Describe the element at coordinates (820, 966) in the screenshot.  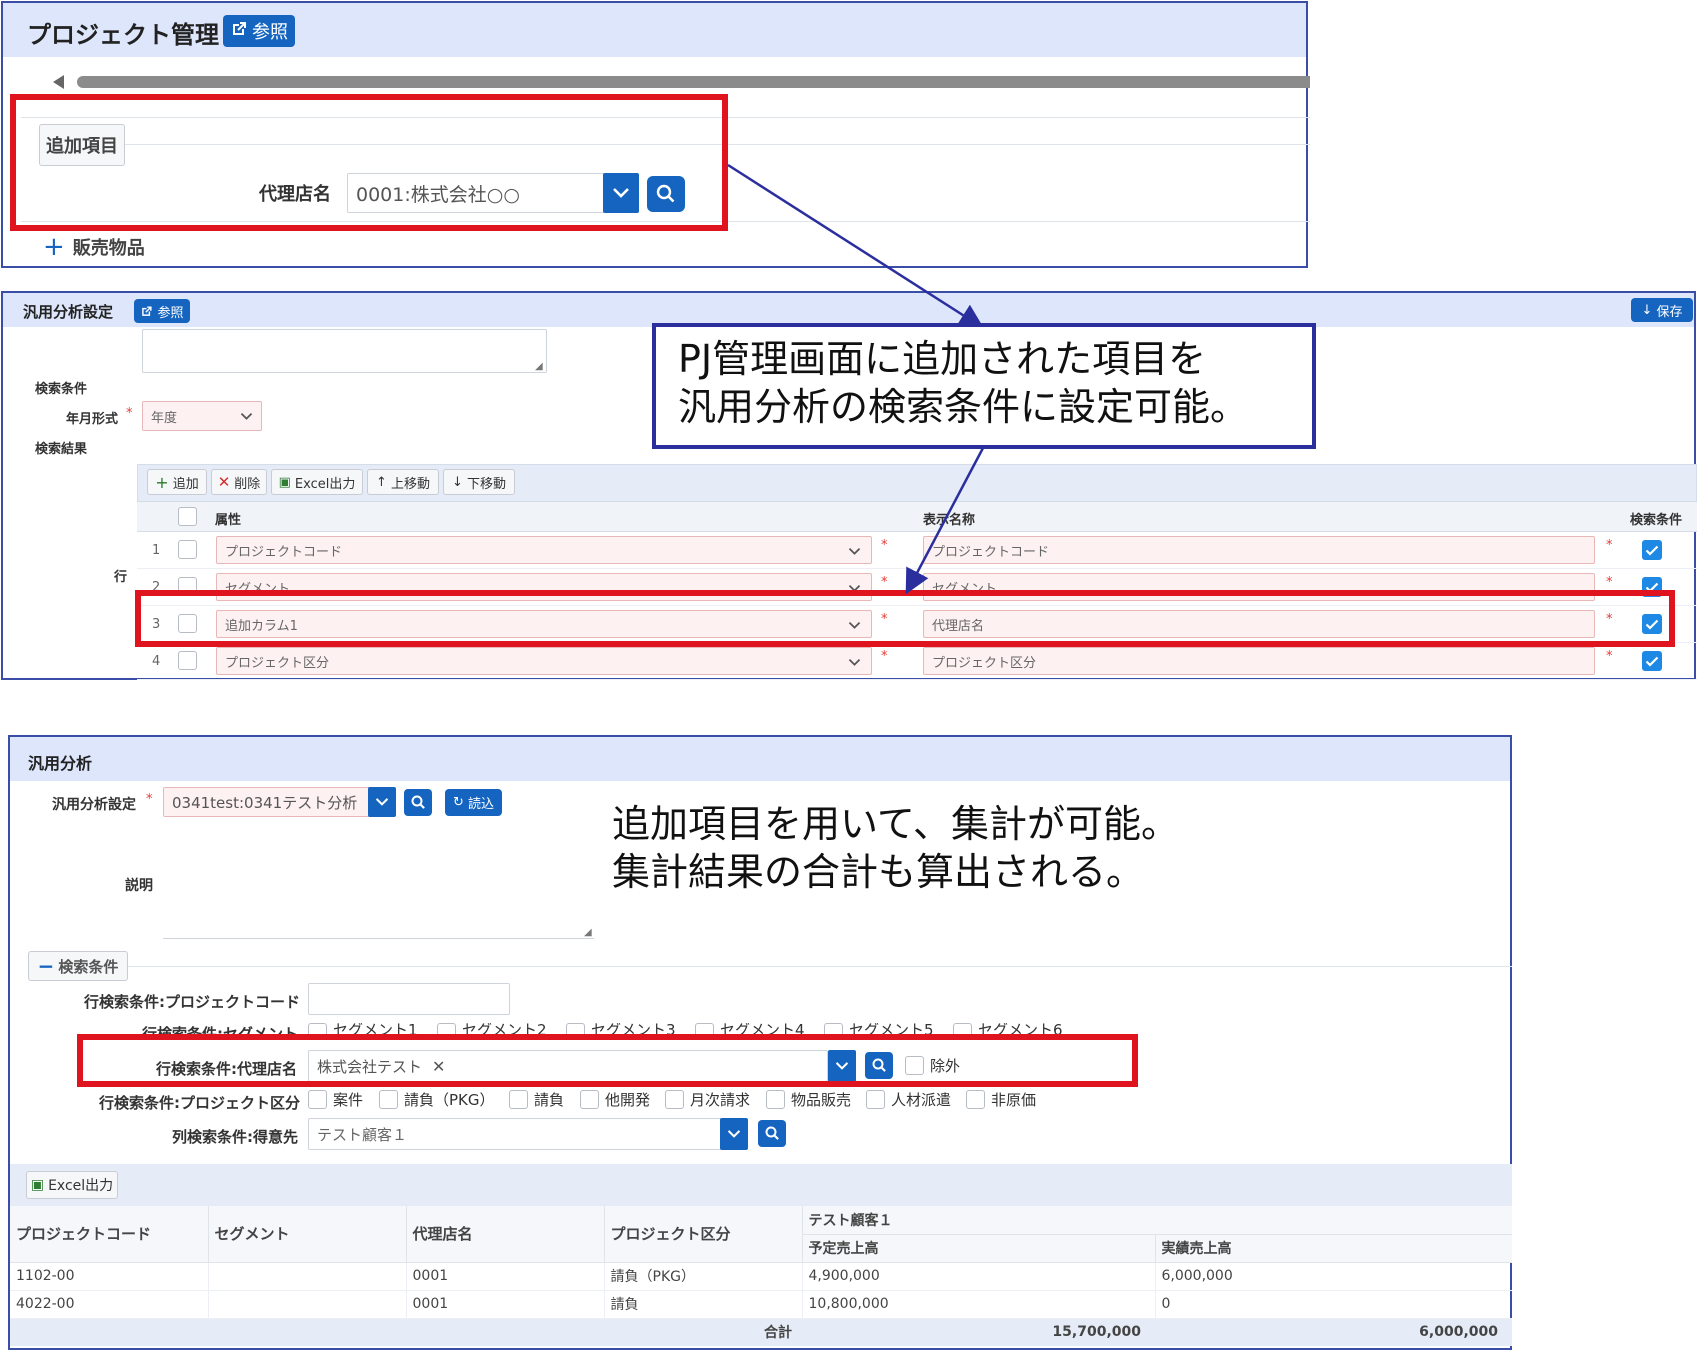
I see `divider` at that location.